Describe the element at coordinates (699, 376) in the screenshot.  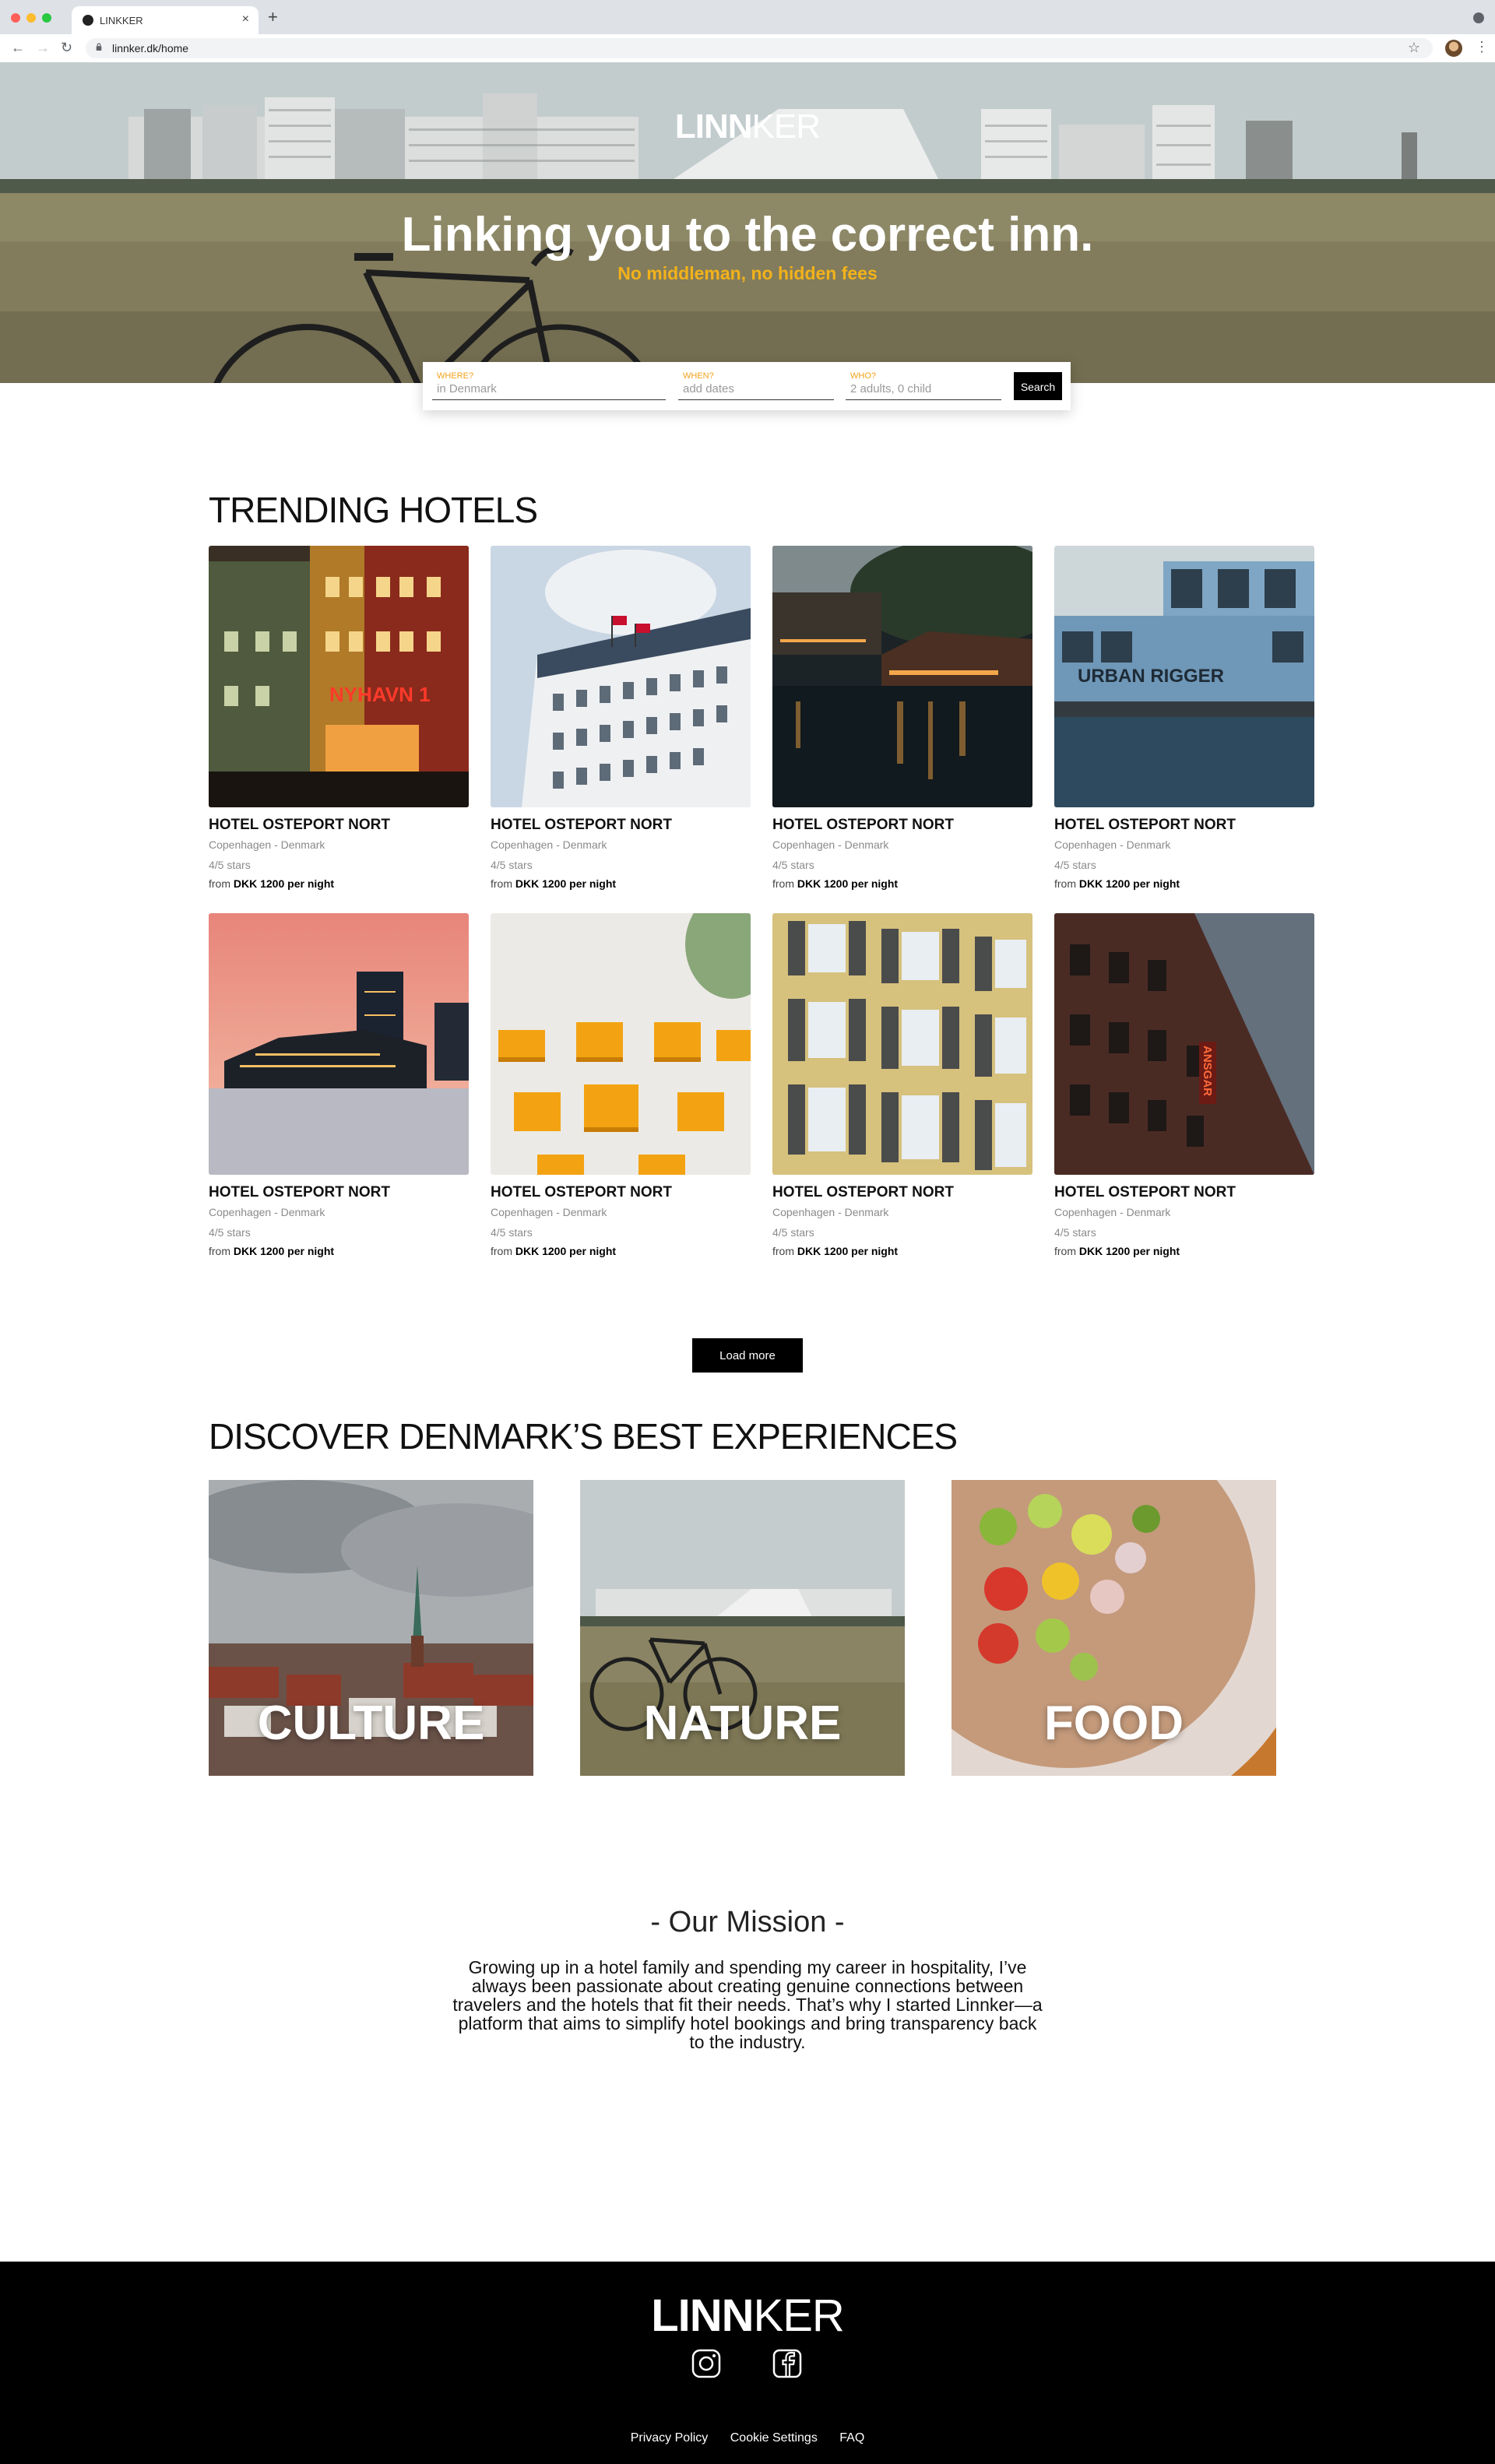
I see `when-label: WHEN?` at that location.